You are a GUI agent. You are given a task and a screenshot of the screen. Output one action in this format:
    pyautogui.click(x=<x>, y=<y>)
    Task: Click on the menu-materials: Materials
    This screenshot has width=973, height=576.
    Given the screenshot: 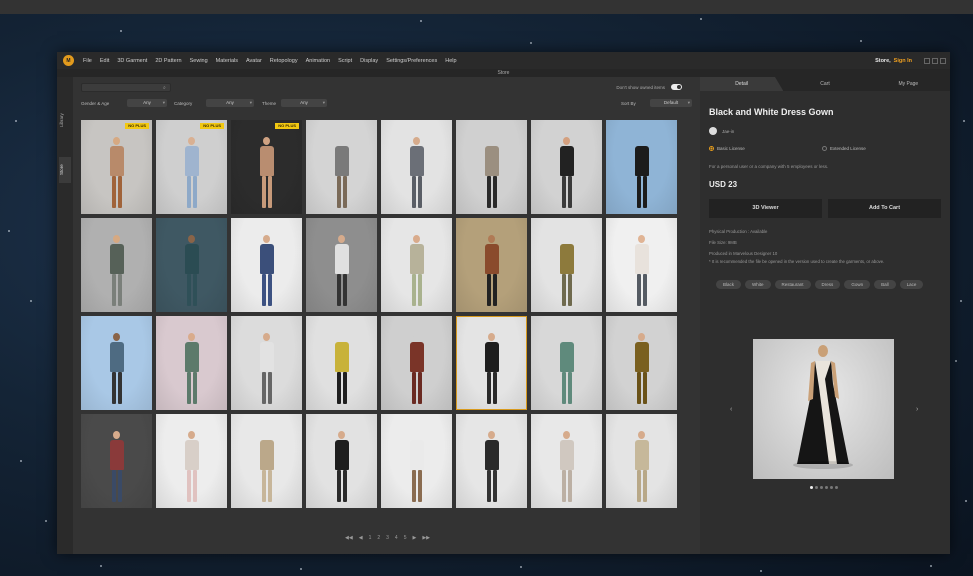 What is the action you would take?
    pyautogui.click(x=227, y=61)
    